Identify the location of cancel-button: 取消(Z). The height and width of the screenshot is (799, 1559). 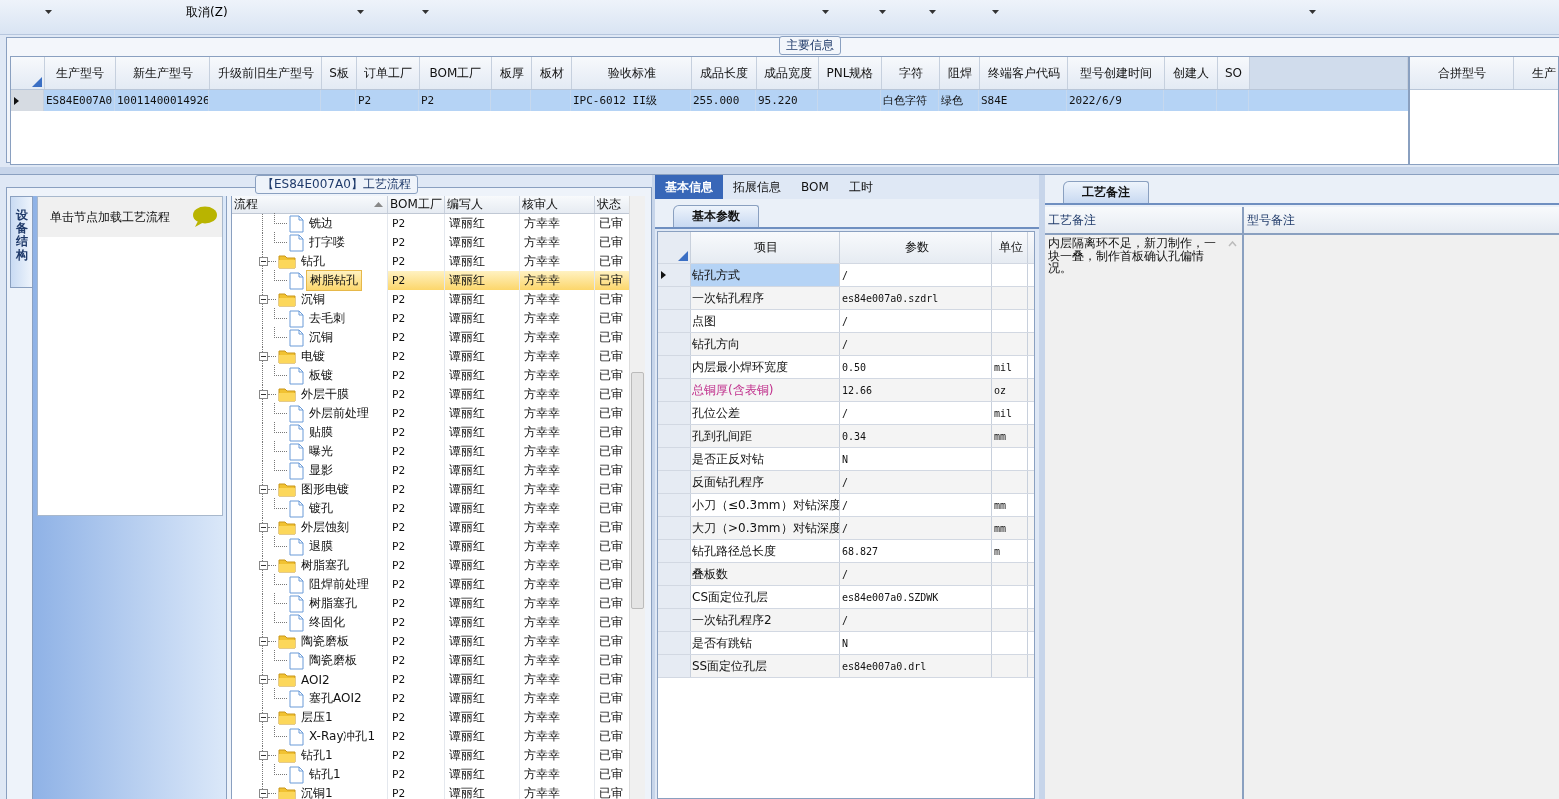
(207, 12).